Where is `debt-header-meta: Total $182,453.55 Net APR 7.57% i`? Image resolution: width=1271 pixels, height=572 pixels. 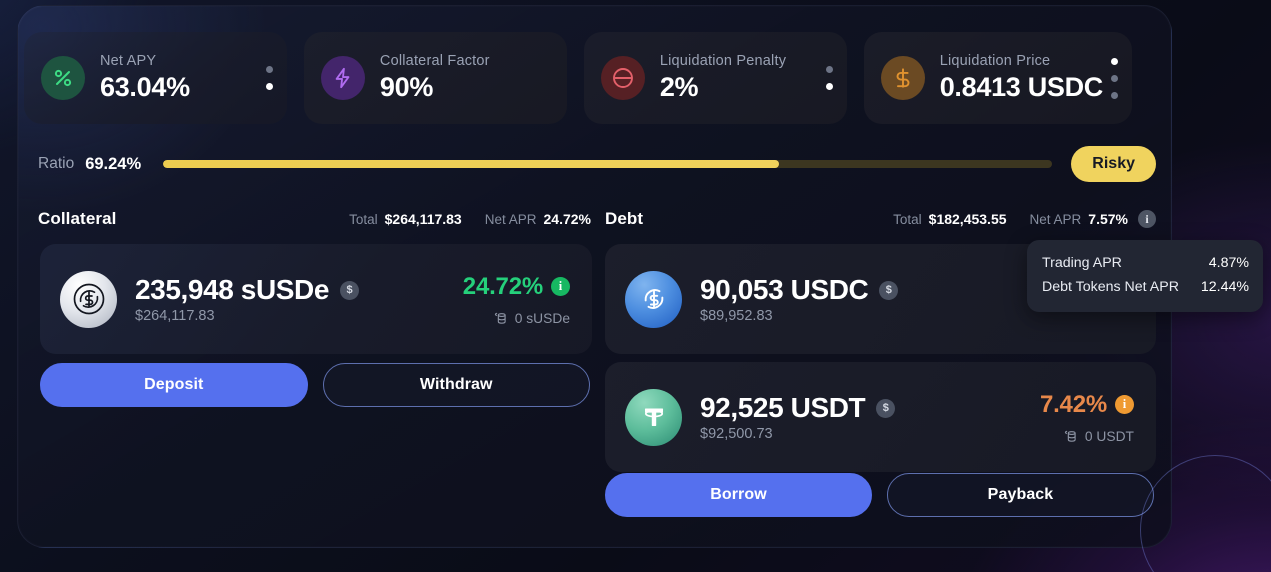 debt-header-meta: Total $182,453.55 Net APR 7.57% i is located at coordinates (1024, 219).